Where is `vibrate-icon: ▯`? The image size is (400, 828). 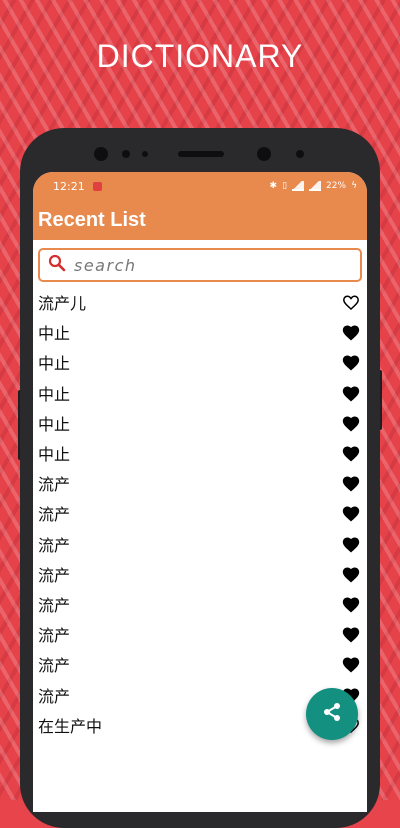 vibrate-icon: ▯ is located at coordinates (285, 186).